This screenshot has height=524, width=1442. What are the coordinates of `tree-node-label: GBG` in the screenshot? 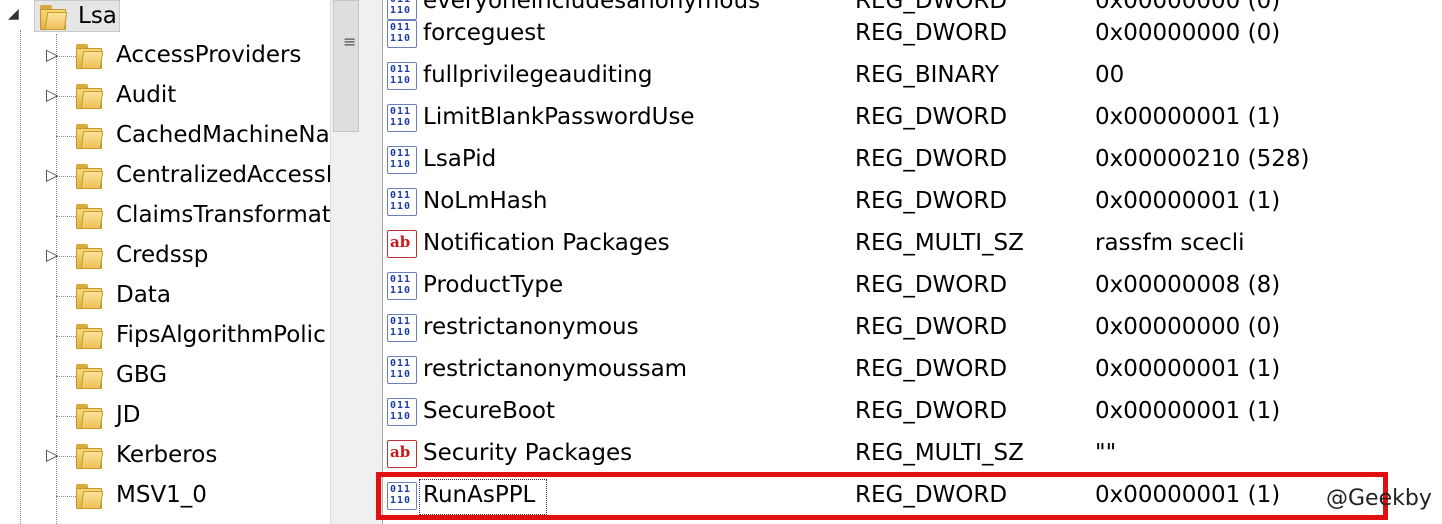 It's located at (142, 375).